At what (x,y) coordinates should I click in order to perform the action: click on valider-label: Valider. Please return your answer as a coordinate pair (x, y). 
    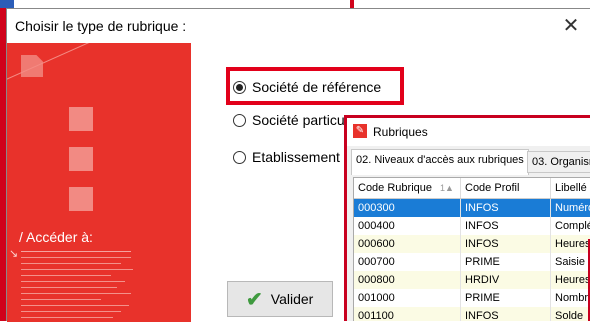
    Looking at the image, I should click on (292, 299).